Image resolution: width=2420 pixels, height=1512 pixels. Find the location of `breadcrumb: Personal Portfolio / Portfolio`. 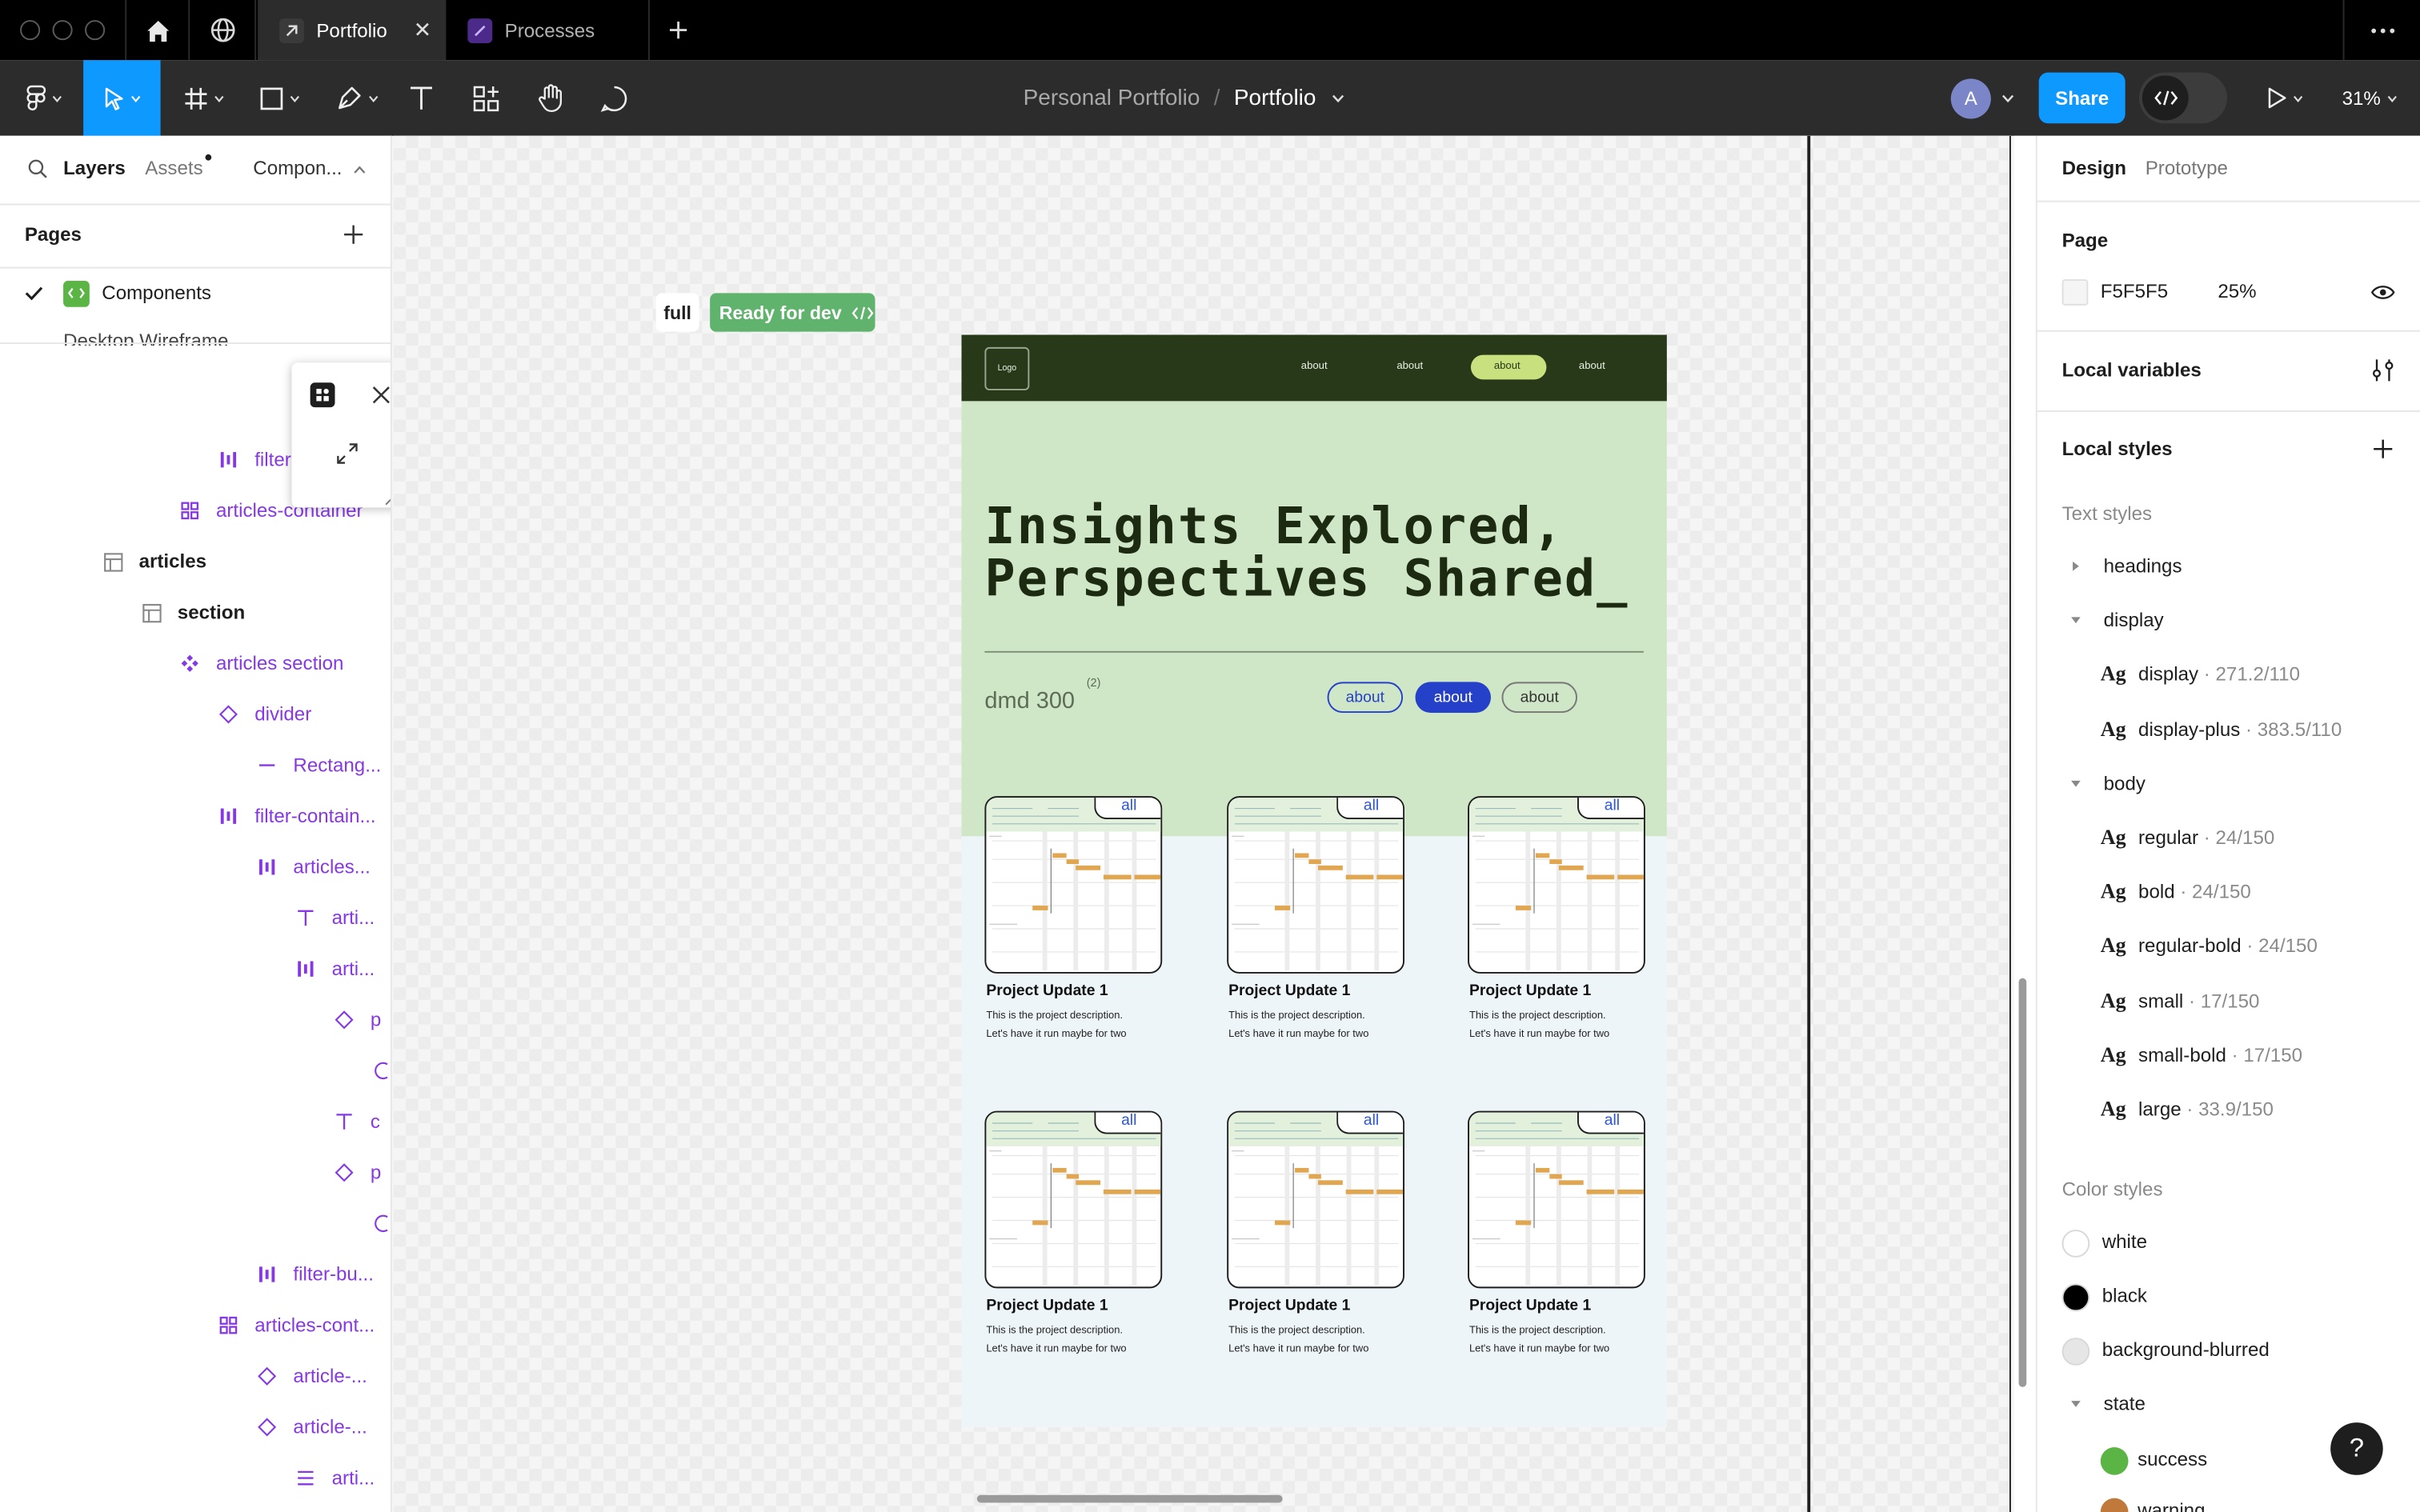

breadcrumb: Personal Portfolio / Portfolio is located at coordinates (1184, 97).